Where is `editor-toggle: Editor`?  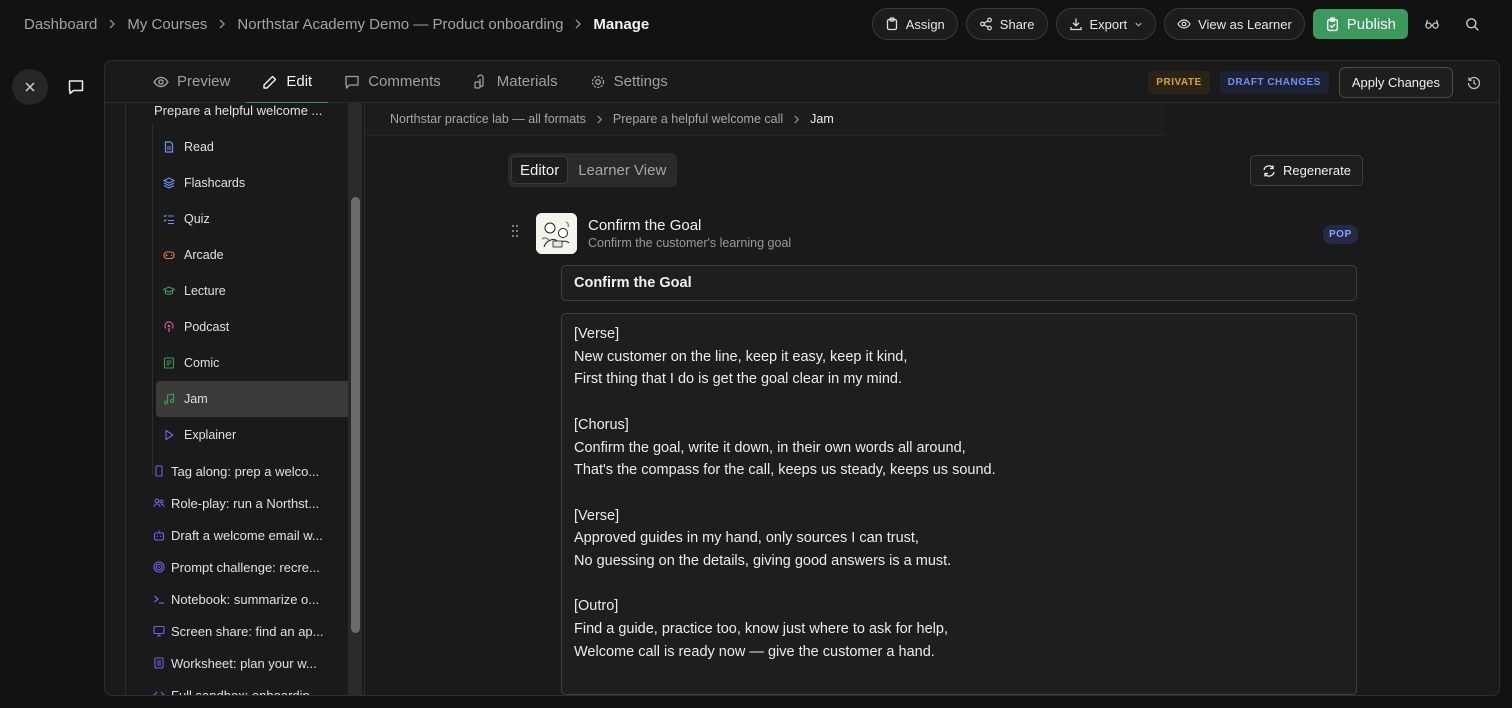
editor-toggle: Editor is located at coordinates (540, 170).